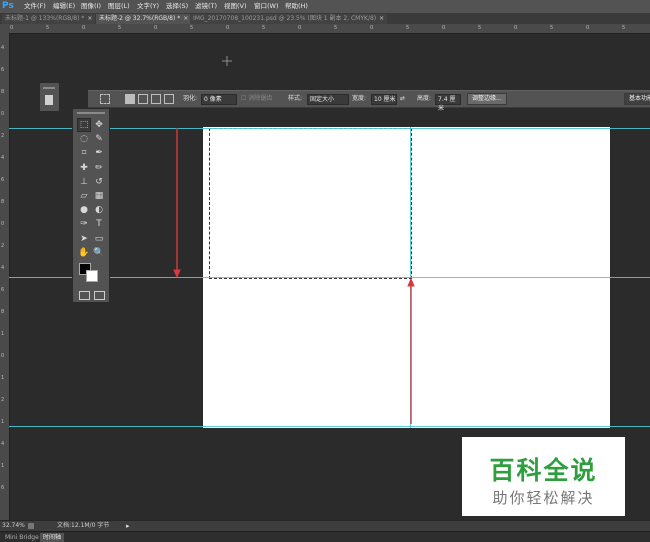 The height and width of the screenshot is (542, 650). What do you see at coordinates (448, 103) in the screenshot?
I see `height-input: 7.4 厘米` at bounding box center [448, 103].